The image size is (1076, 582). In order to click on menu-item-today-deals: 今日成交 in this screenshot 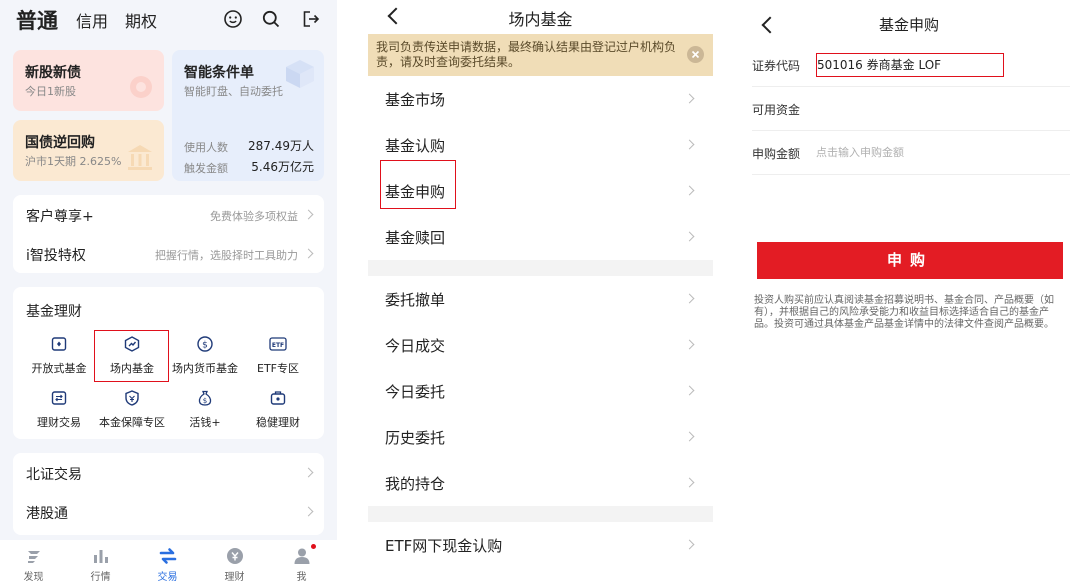, I will do `click(540, 345)`.